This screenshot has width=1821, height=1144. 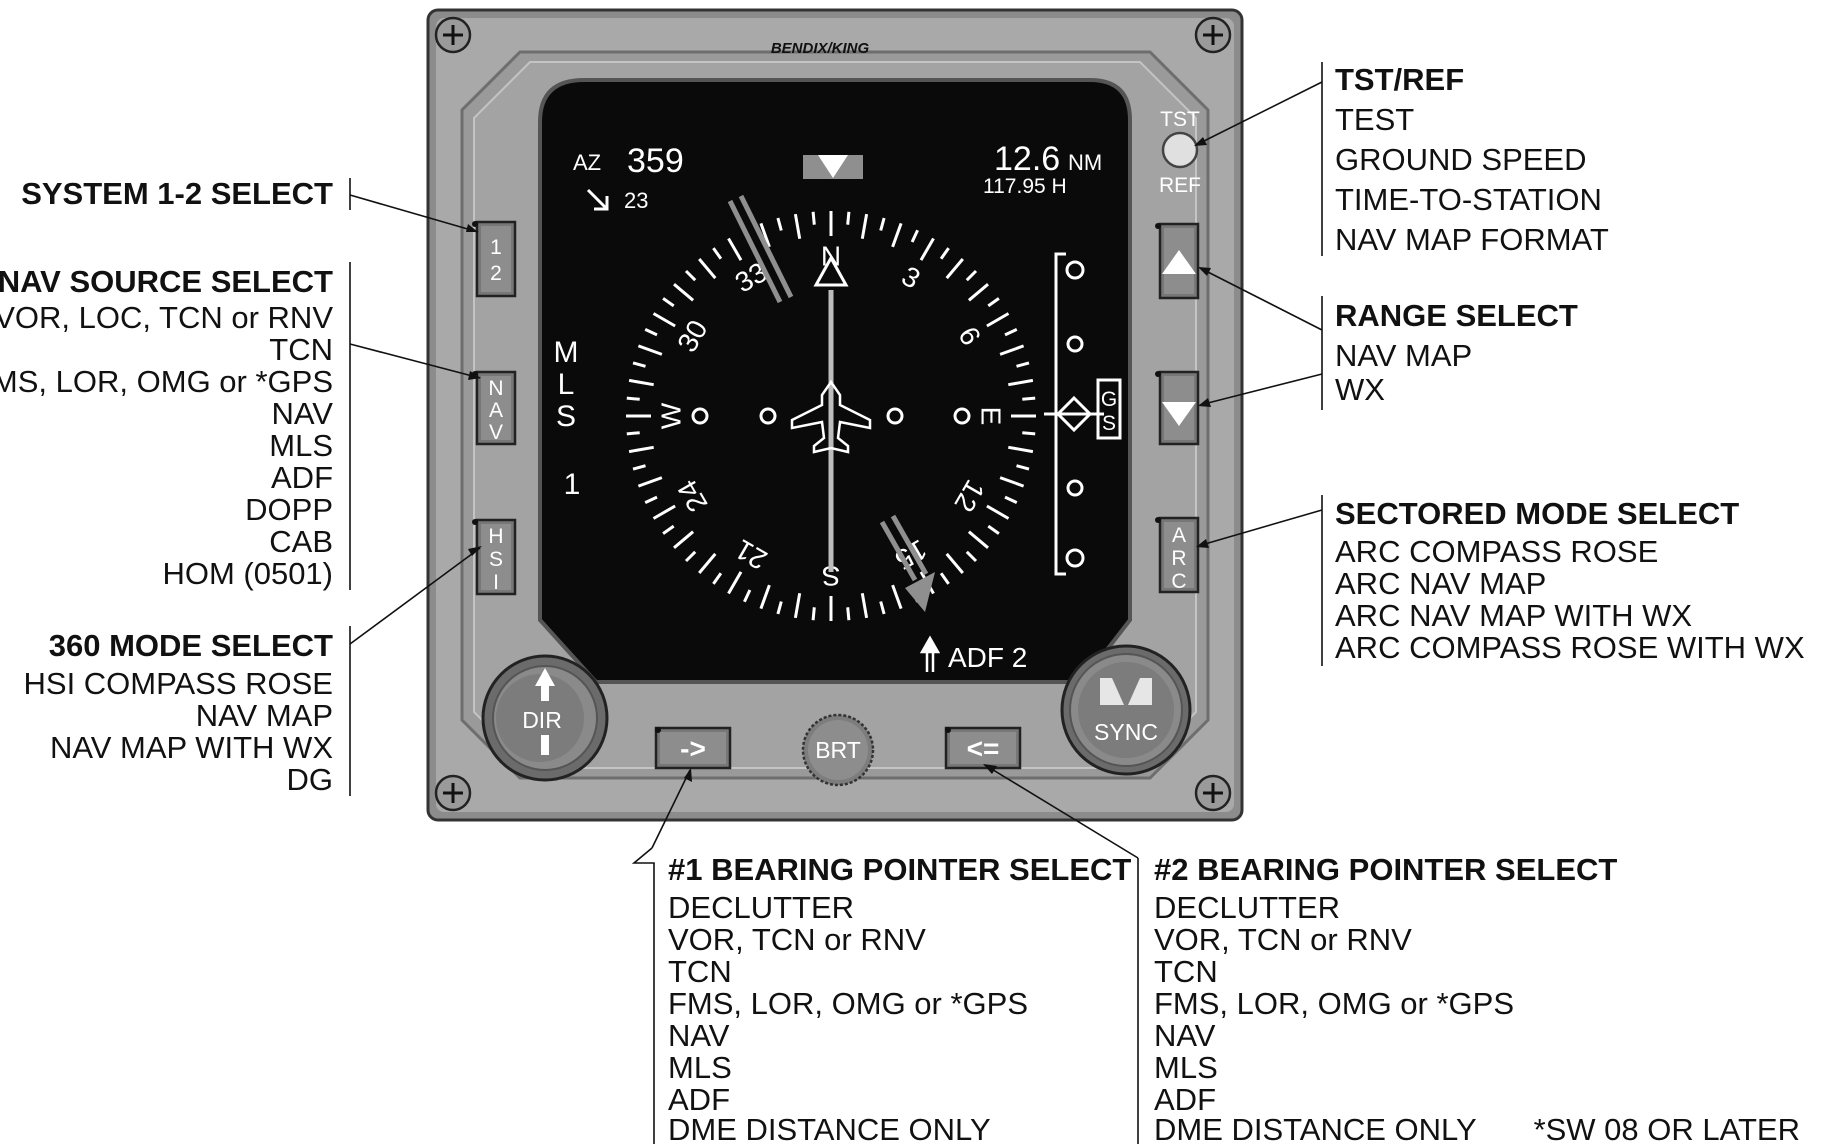 What do you see at coordinates (496, 432) in the screenshot?
I see `svg-text: V` at bounding box center [496, 432].